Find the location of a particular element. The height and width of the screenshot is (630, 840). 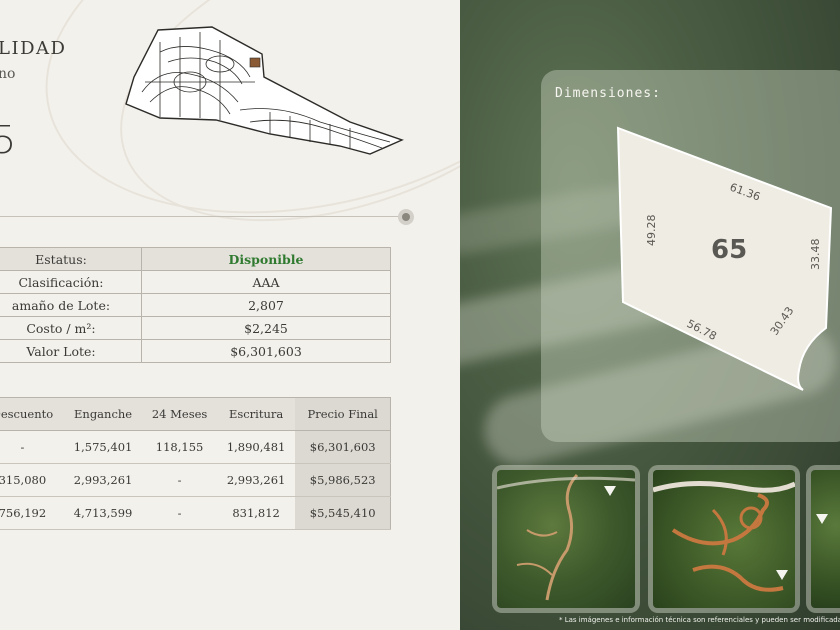

table-row: Estatus: Disponible is located at coordinates (195, 259).